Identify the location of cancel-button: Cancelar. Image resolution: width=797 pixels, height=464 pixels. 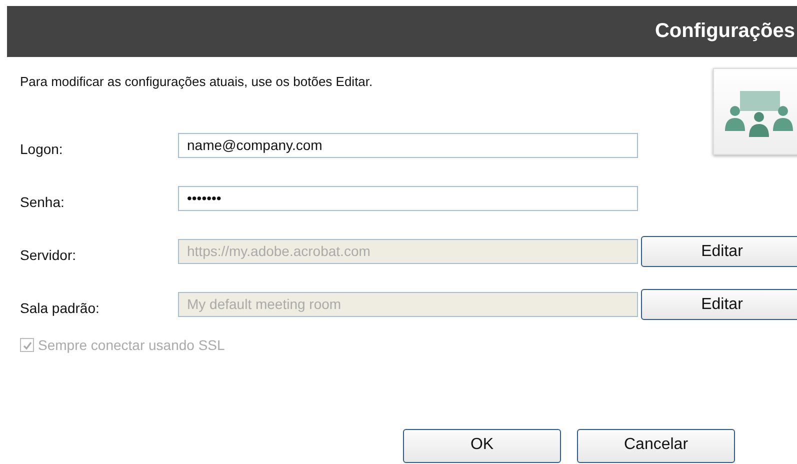
(656, 446).